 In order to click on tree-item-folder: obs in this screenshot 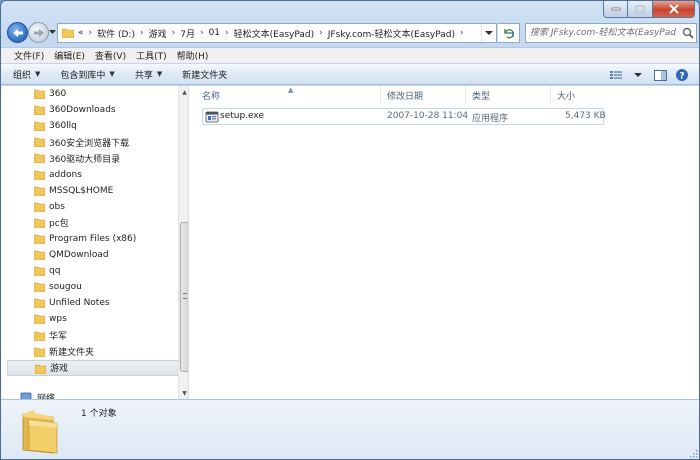, I will do `click(93, 207)`.